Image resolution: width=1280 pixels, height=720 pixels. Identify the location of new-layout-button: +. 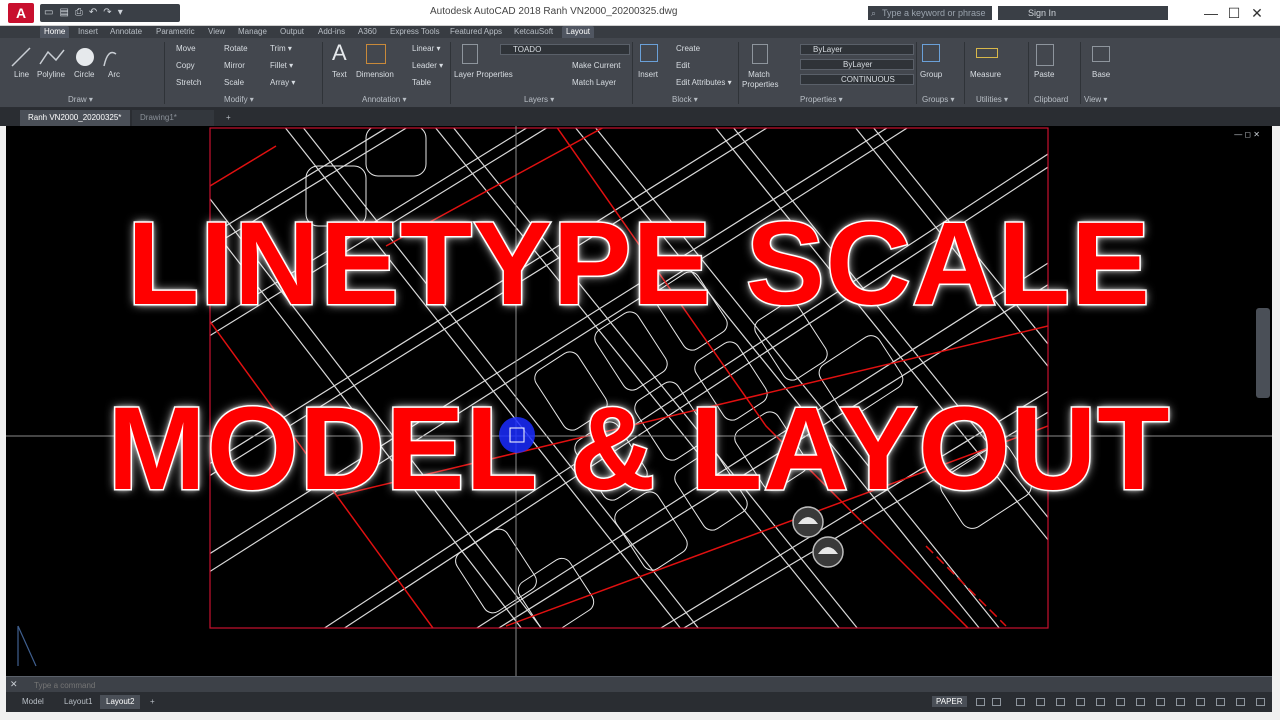
(152, 702).